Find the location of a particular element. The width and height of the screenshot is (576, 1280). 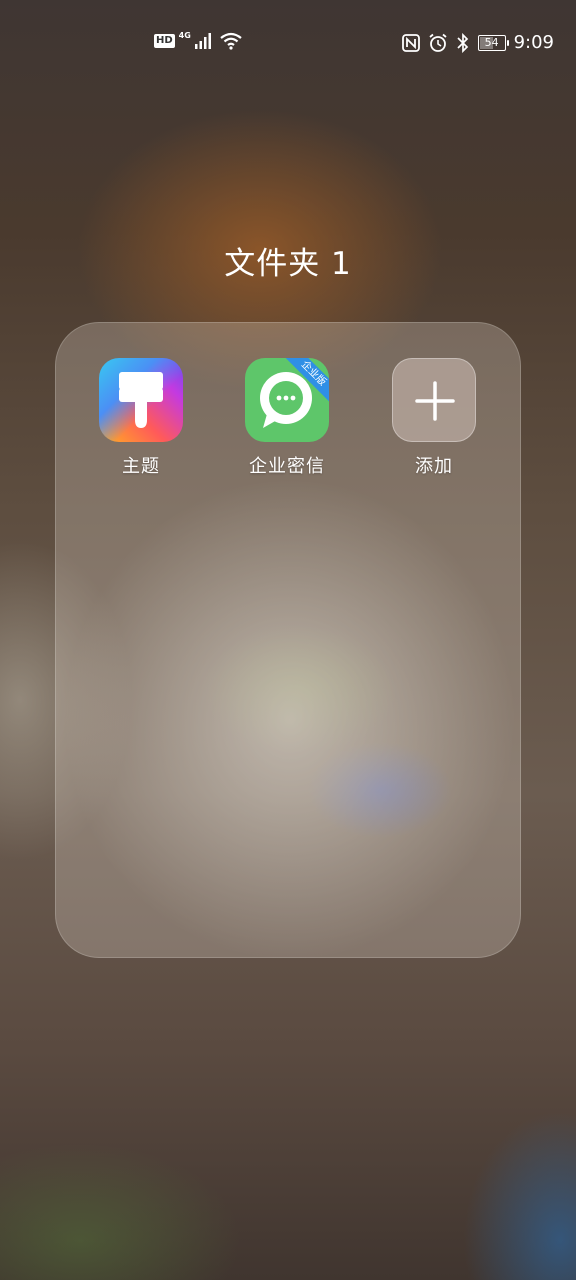

app-theme: 主题 is located at coordinates (141, 418).